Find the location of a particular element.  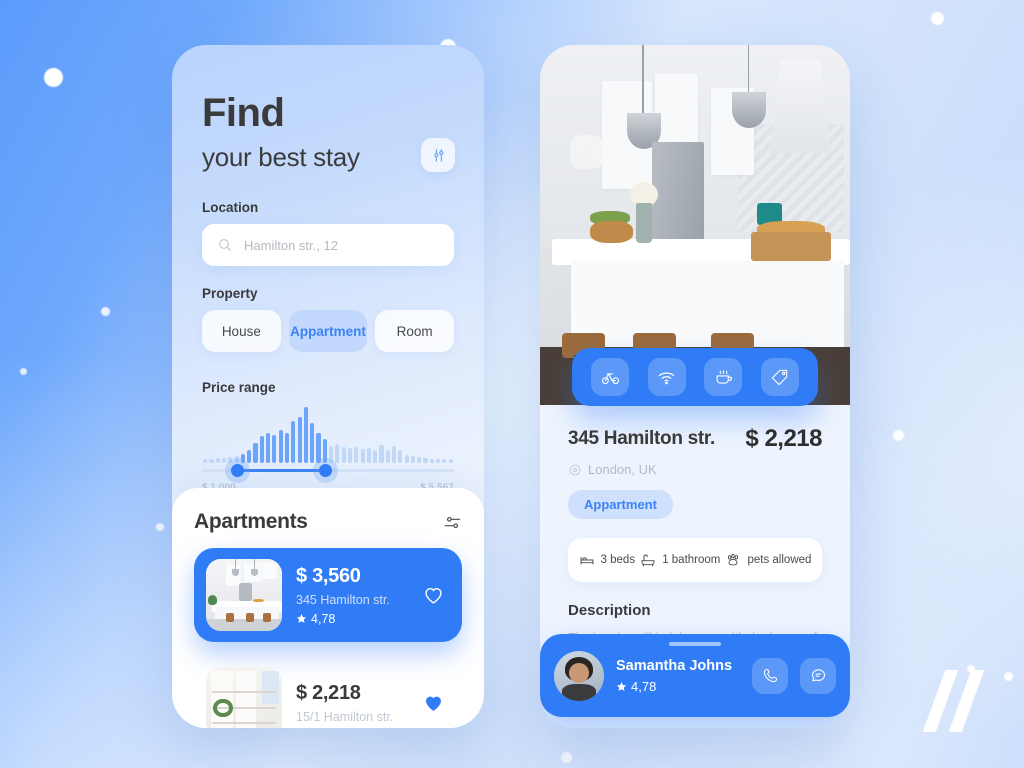

price-range-slider: $ 1,000 $ 5,567 is located at coordinates (328, 450).